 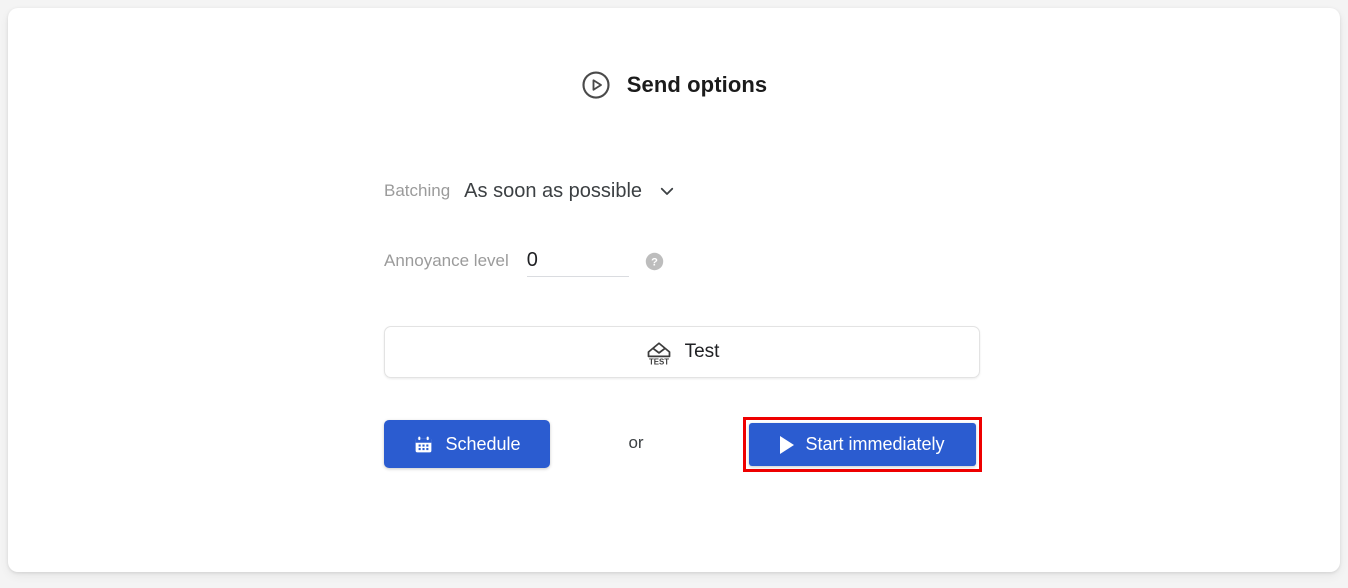 I want to click on annoyance-level-input: 0, so click(x=577, y=261).